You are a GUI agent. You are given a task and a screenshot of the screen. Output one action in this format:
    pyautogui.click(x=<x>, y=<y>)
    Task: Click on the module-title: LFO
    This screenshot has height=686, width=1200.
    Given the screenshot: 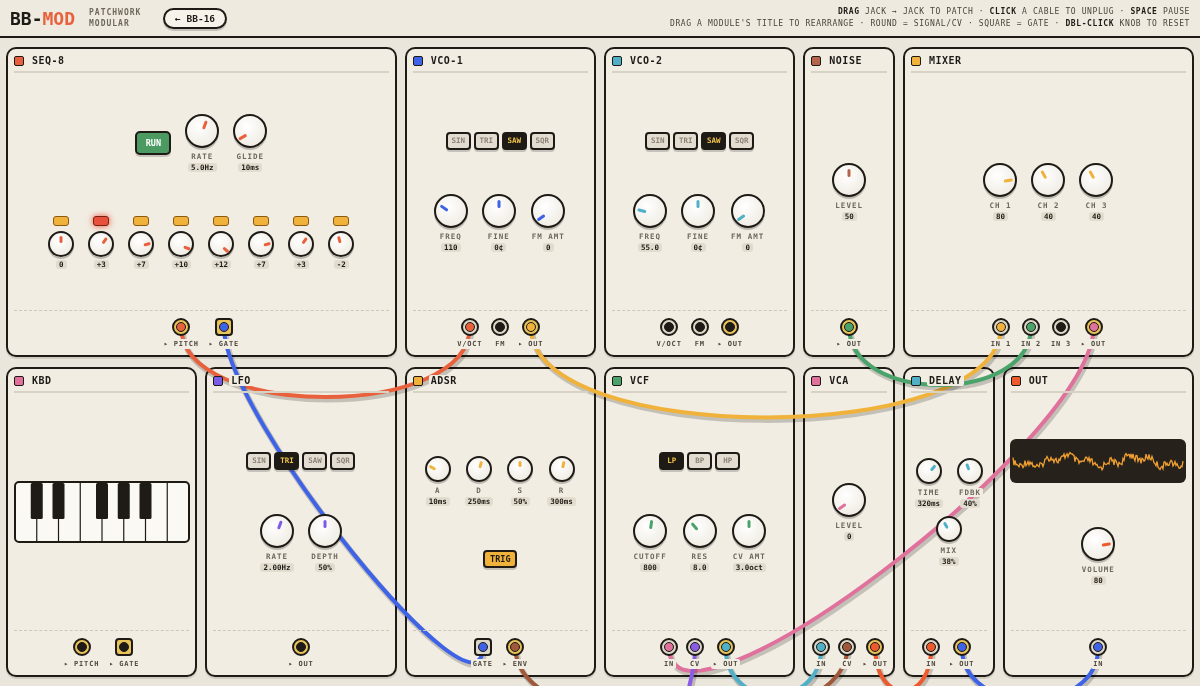 What is the action you would take?
    pyautogui.click(x=241, y=380)
    